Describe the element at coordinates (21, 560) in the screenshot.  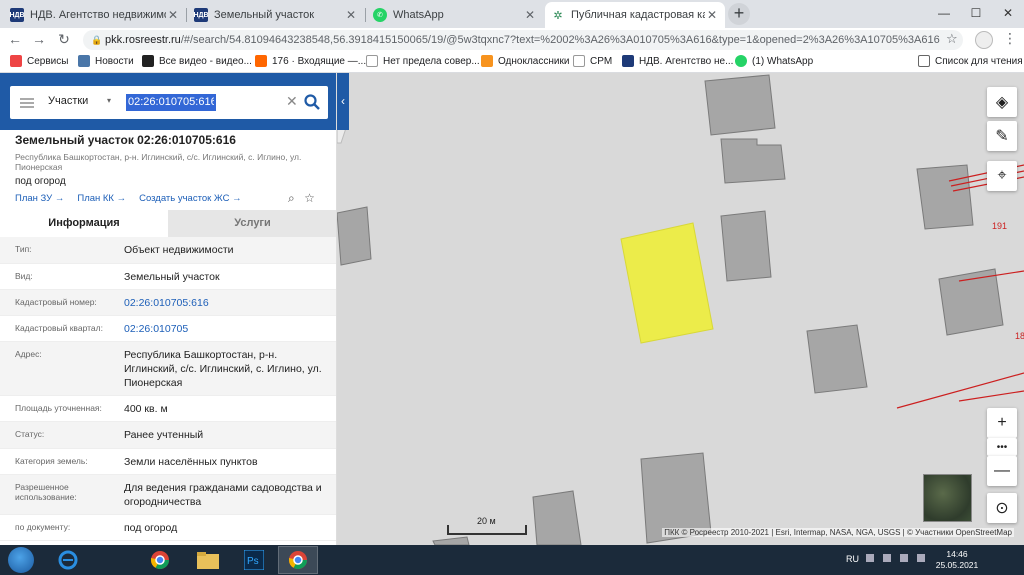
I see `start-button` at that location.